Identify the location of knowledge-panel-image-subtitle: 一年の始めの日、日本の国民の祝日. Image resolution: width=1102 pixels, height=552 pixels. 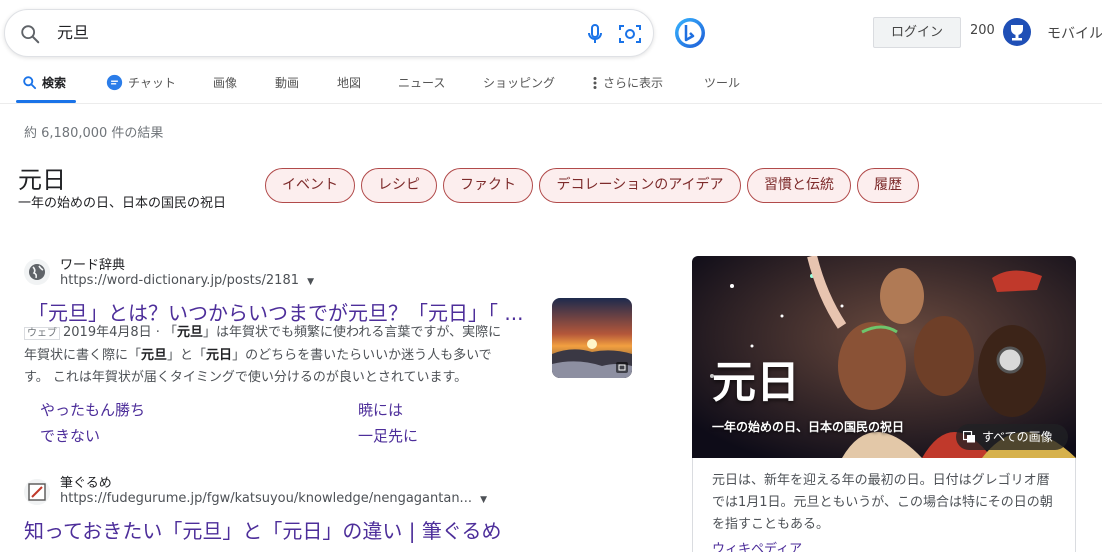
(808, 427).